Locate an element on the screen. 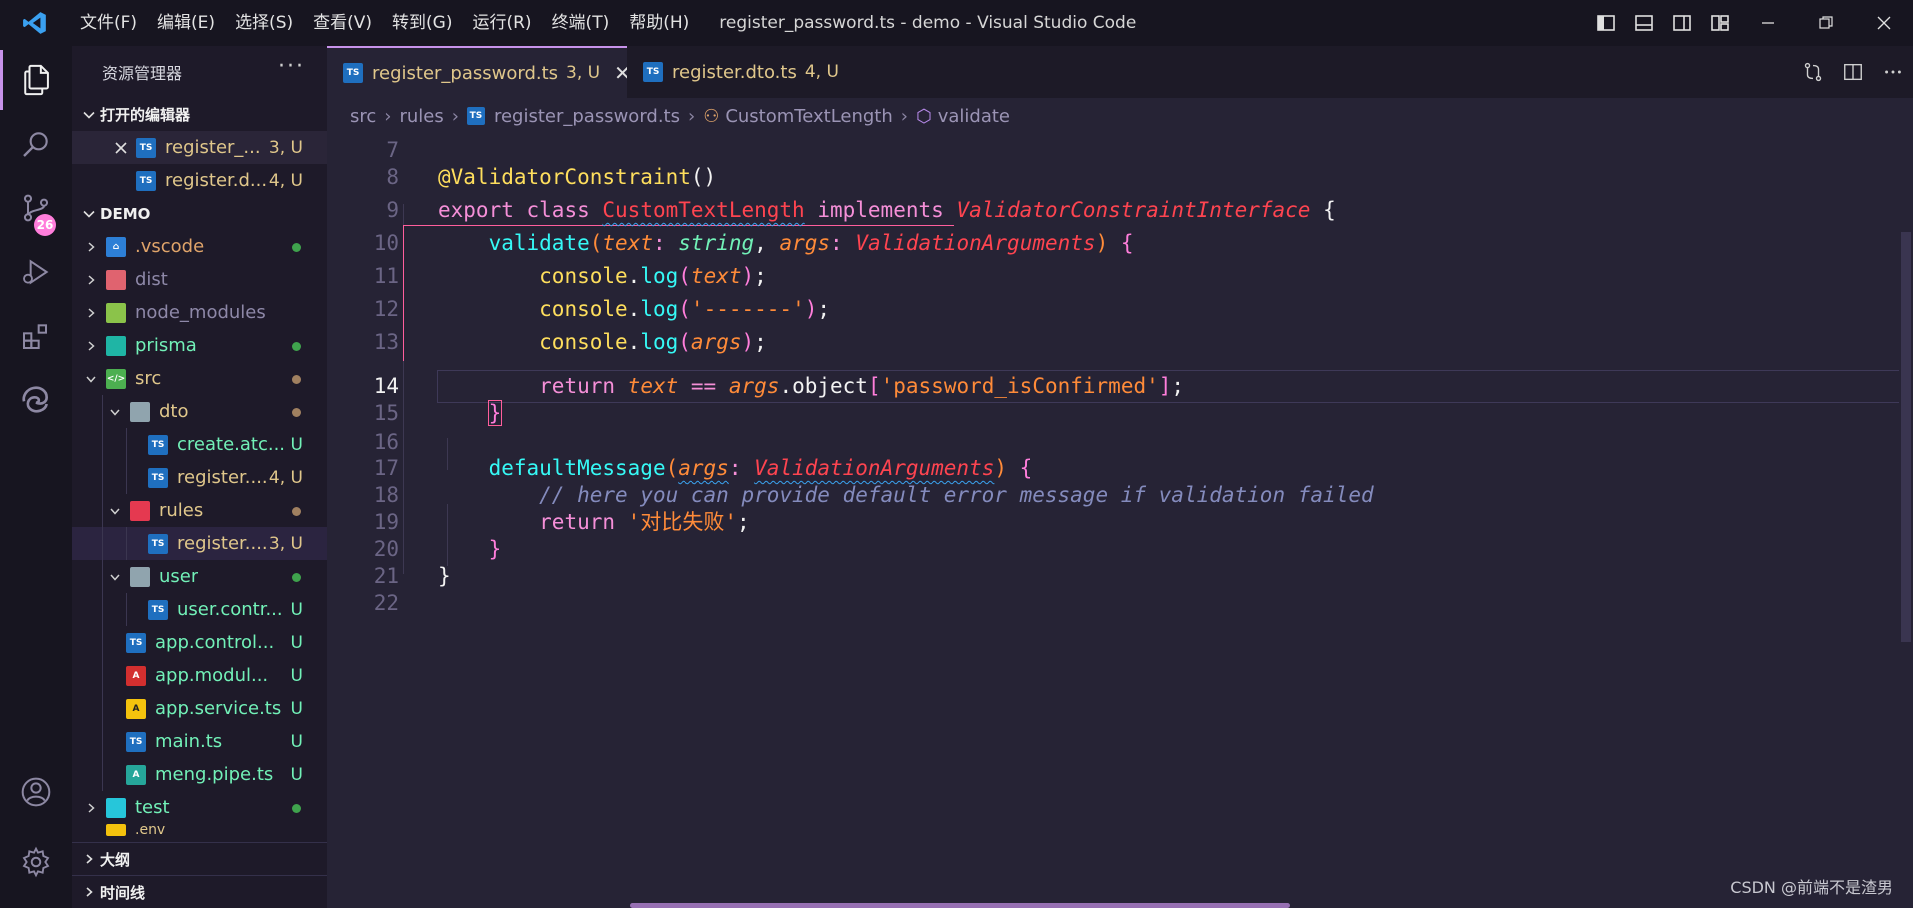 Image resolution: width=1913 pixels, height=908 pixels. scrollbar-thumb is located at coordinates (1906, 437).